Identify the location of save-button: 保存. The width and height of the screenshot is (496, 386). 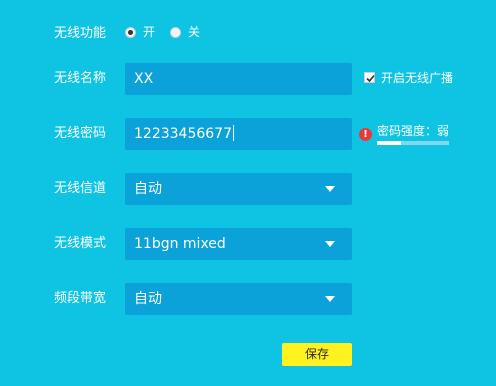
(317, 354).